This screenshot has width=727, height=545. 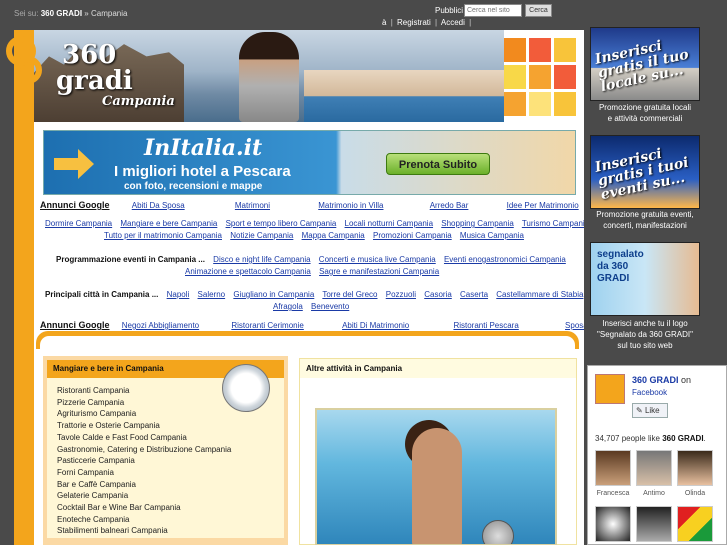 I want to click on decorative-tiles, so click(x=541, y=79).